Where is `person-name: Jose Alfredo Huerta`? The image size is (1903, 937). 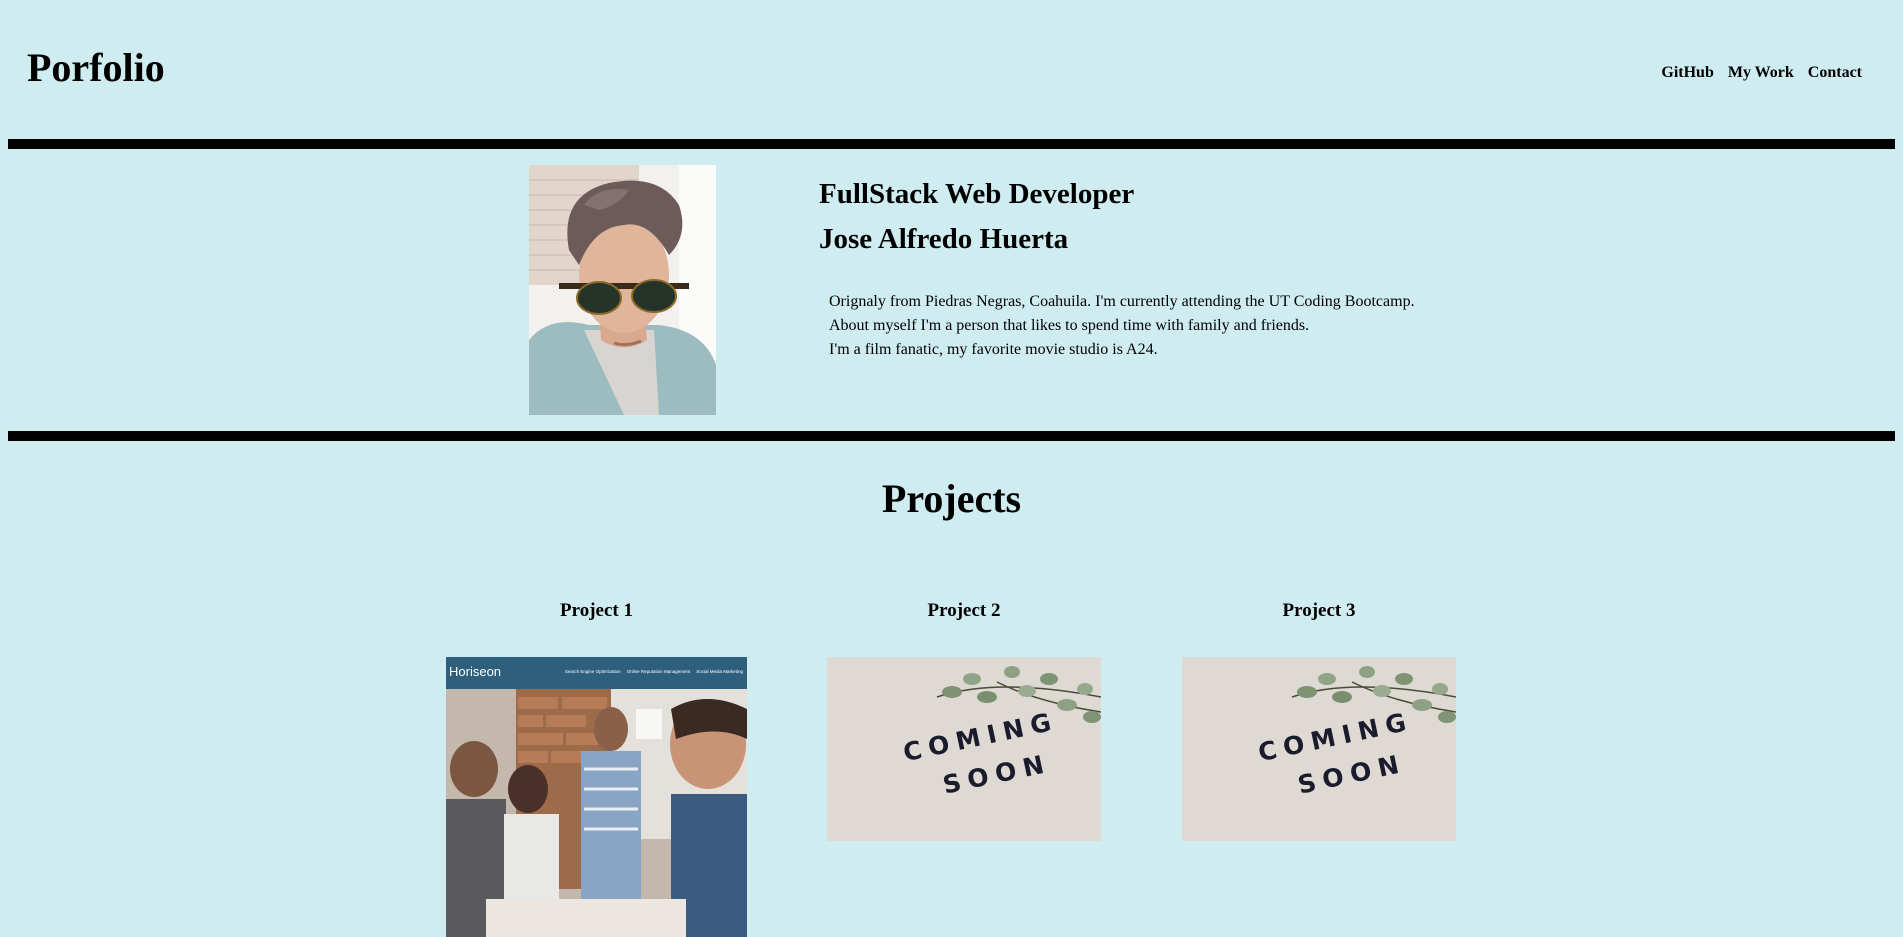
person-name: Jose Alfredo Huerta is located at coordinates (944, 239).